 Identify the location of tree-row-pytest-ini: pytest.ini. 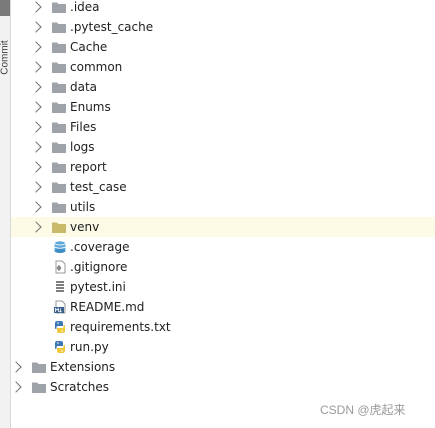
(223, 287).